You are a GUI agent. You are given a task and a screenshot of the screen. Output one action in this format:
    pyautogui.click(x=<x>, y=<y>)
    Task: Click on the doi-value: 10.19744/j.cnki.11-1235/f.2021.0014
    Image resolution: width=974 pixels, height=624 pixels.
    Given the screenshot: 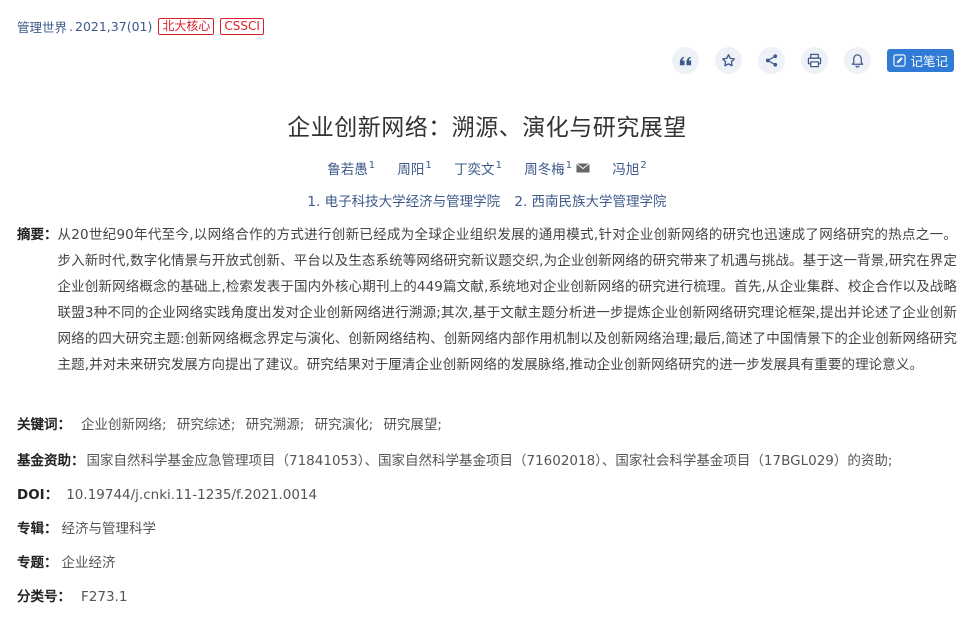 What is the action you would take?
    pyautogui.click(x=192, y=495)
    